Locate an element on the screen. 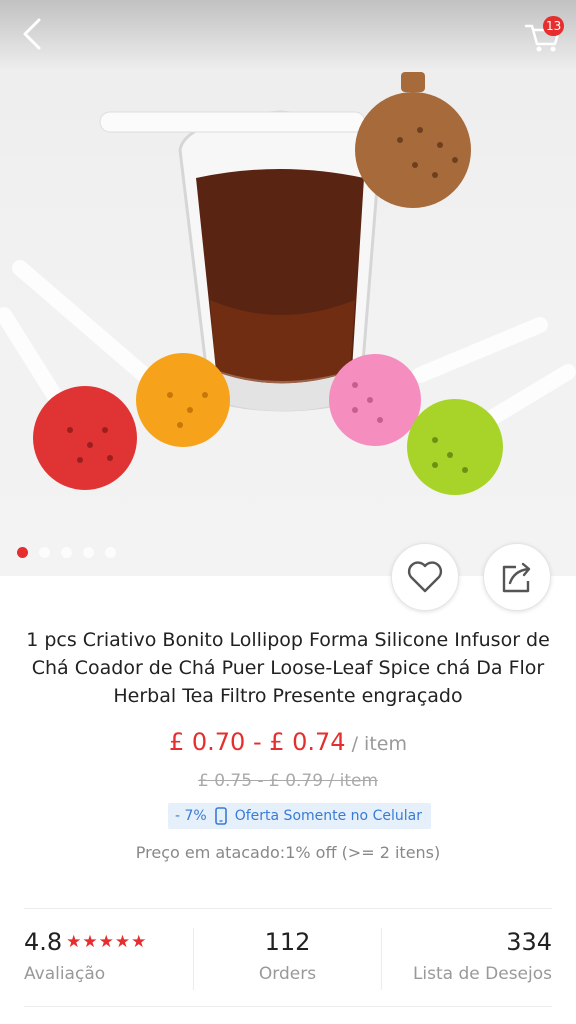 This screenshot has height=1024, width=576. gallery-pagination is located at coordinates (66, 552).